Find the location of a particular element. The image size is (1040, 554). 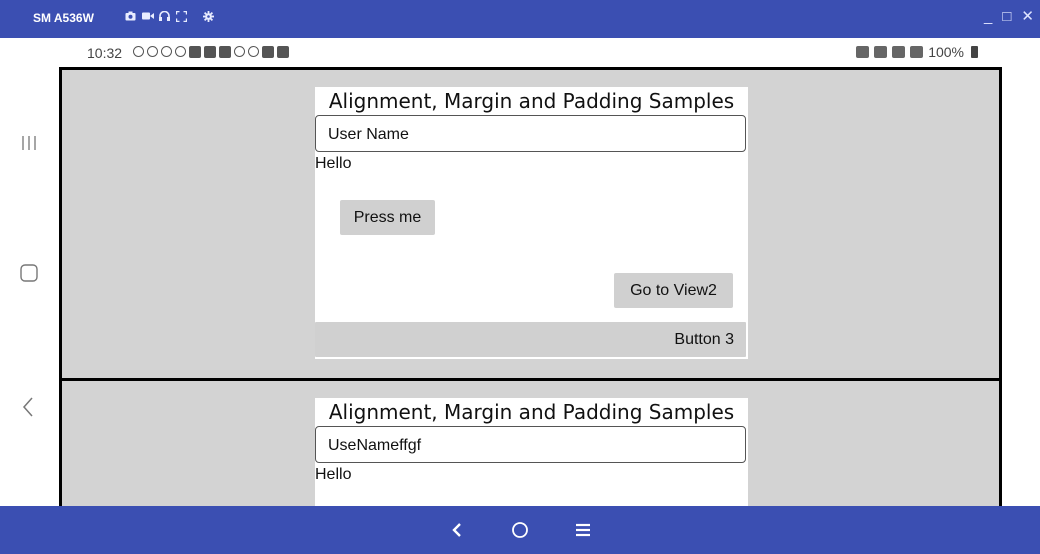

bottom-nav-bar is located at coordinates (520, 530).